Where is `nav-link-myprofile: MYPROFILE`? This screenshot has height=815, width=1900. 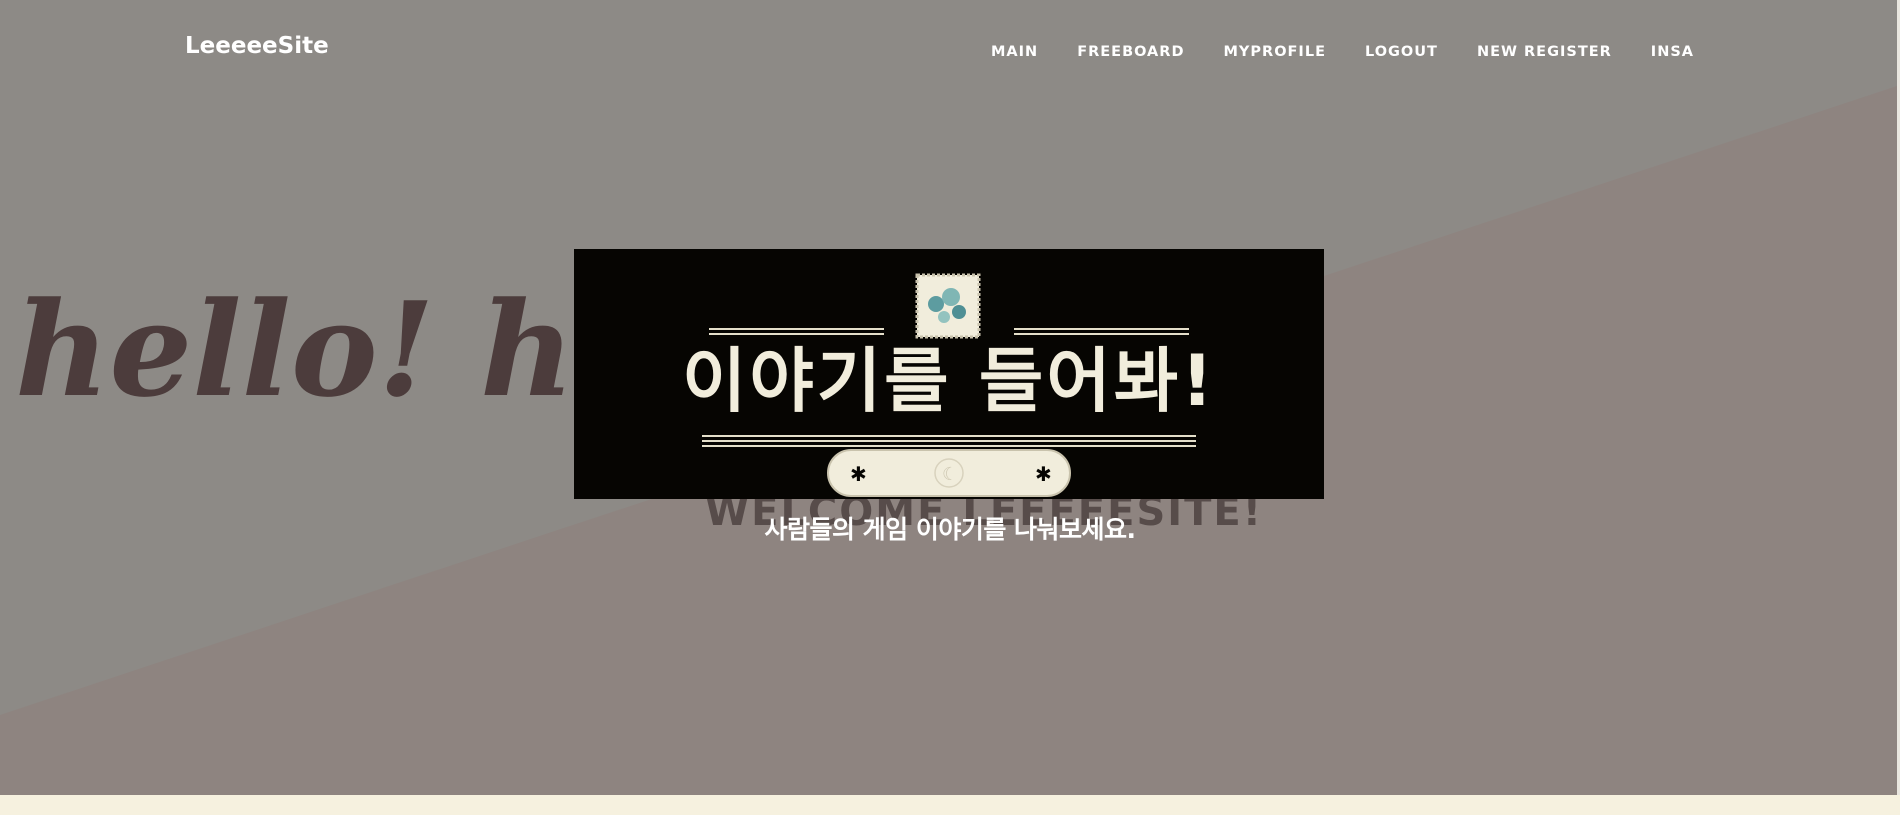 nav-link-myprofile: MYPROFILE is located at coordinates (1274, 52).